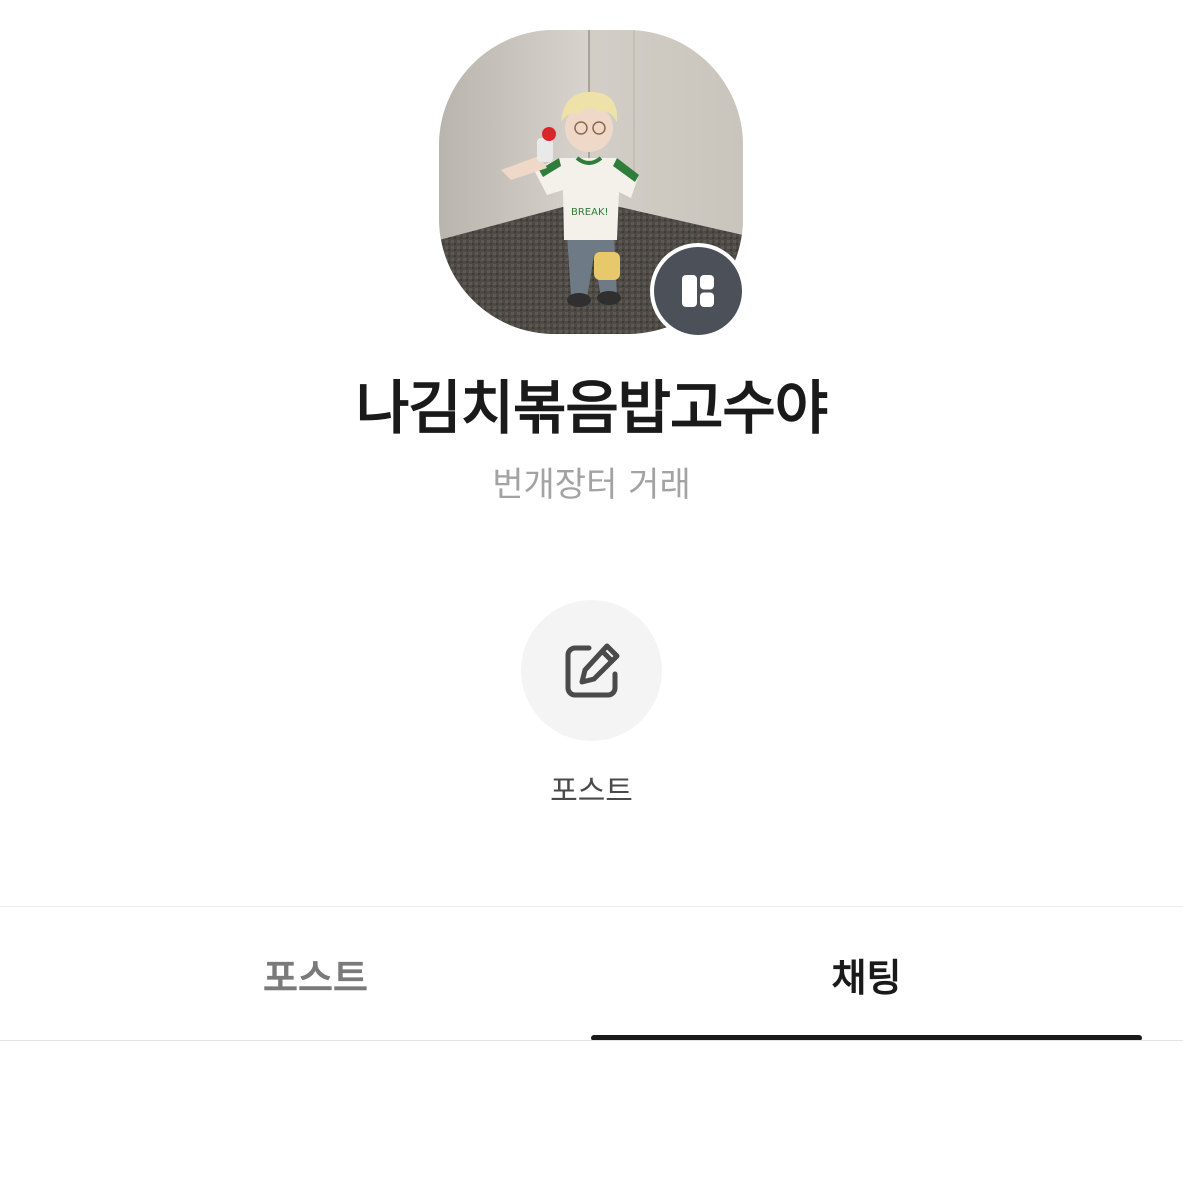  Describe the element at coordinates (315, 974) in the screenshot. I see `tab-post: 포스트` at that location.